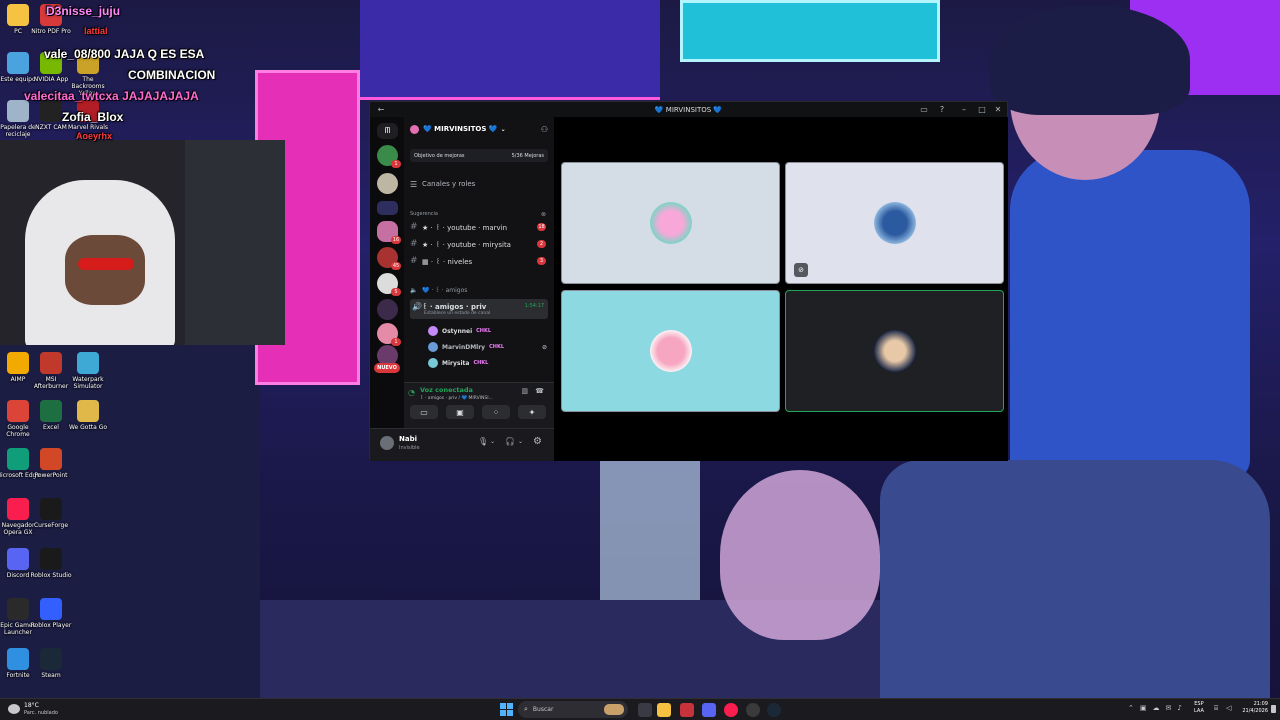 The image size is (1280, 720). Describe the element at coordinates (88, 383) in the screenshot. I see `desktop-icon-label: Waterpark Simulator` at that location.